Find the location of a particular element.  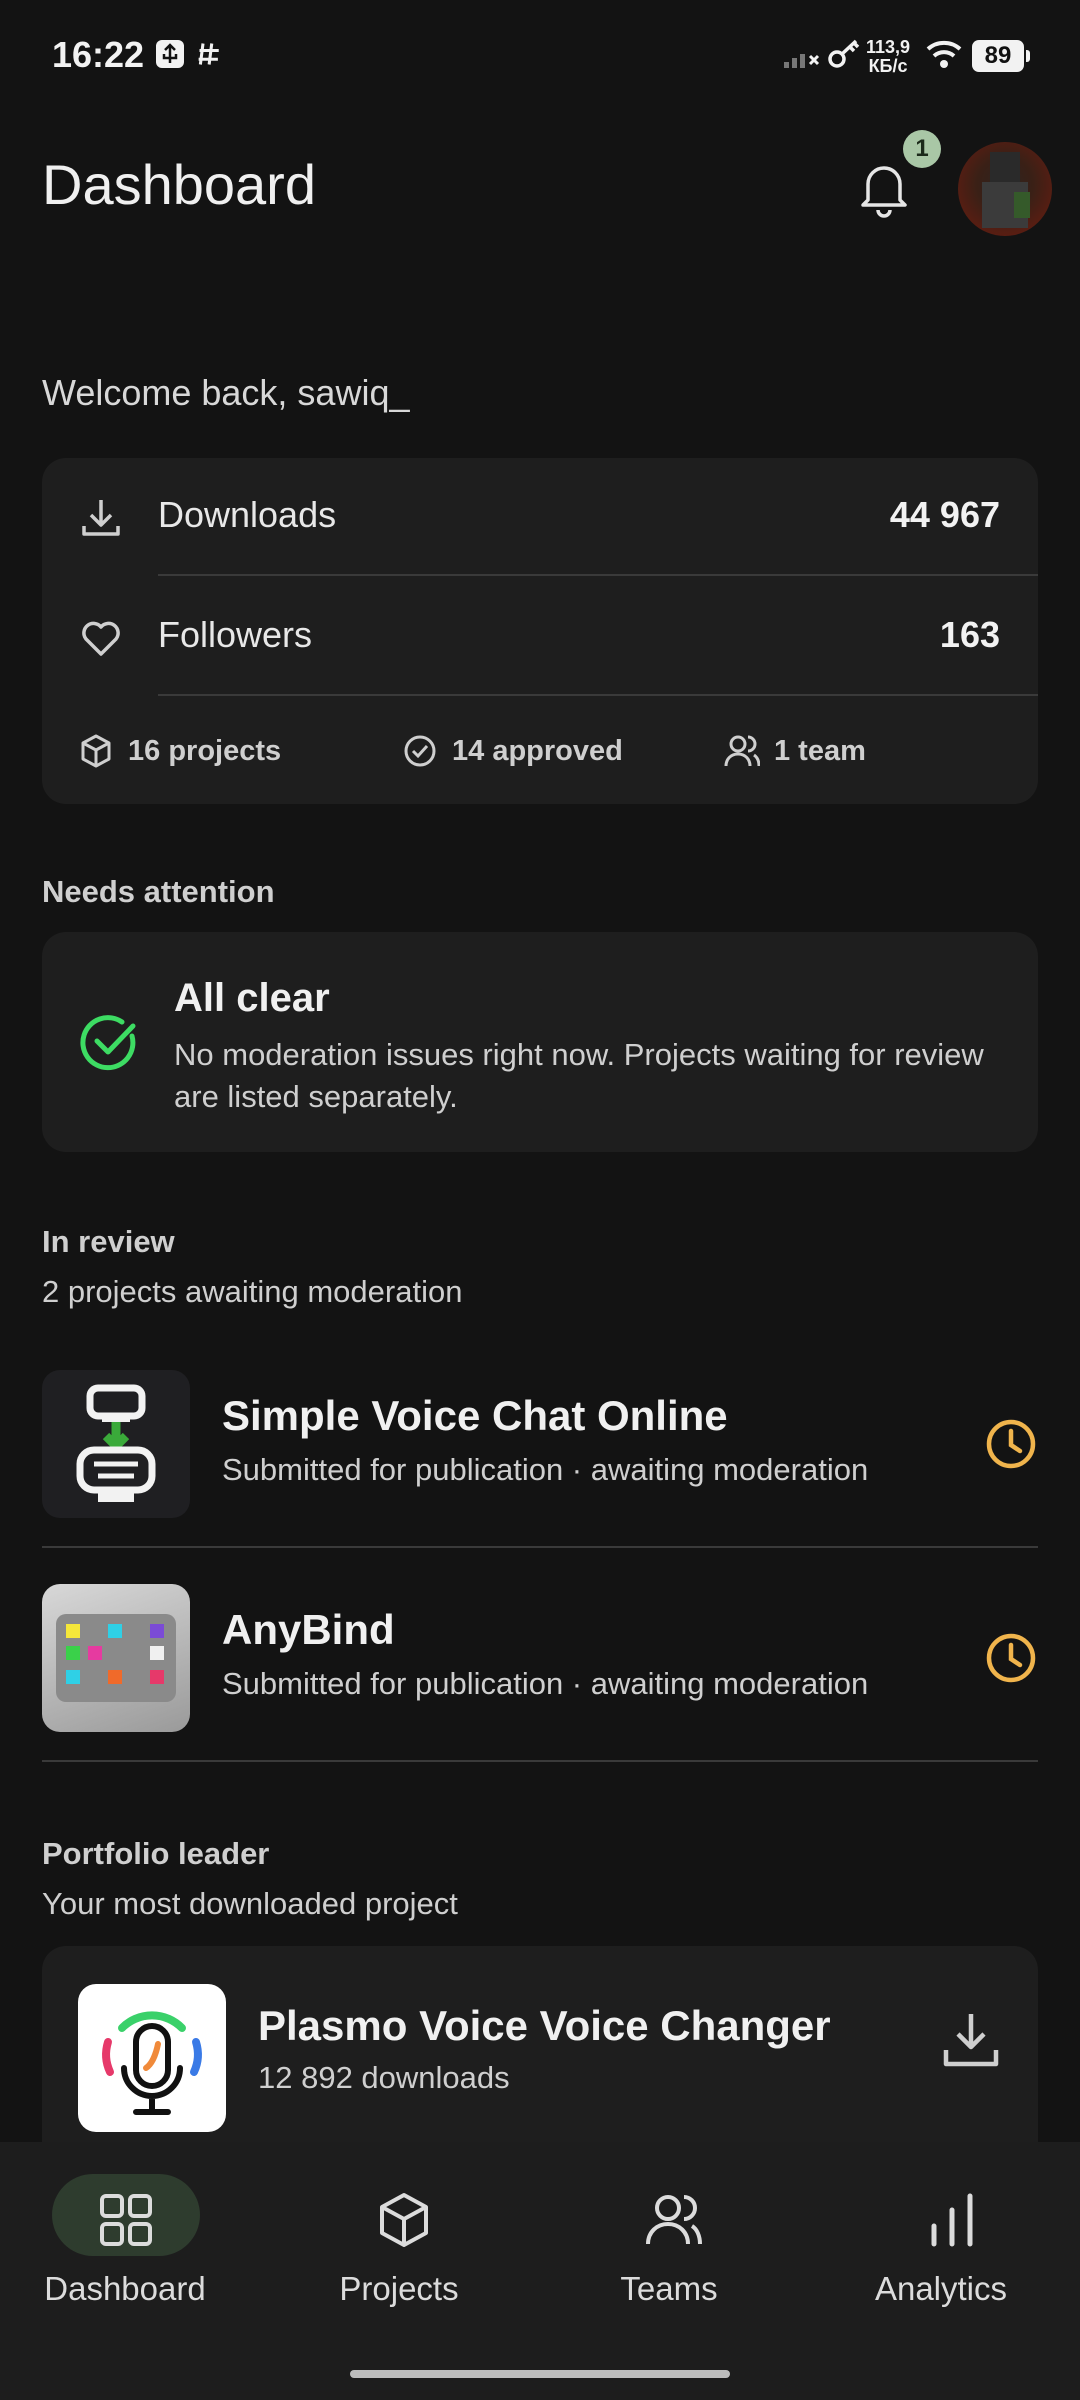

team-count: 1 team is located at coordinates (795, 751).